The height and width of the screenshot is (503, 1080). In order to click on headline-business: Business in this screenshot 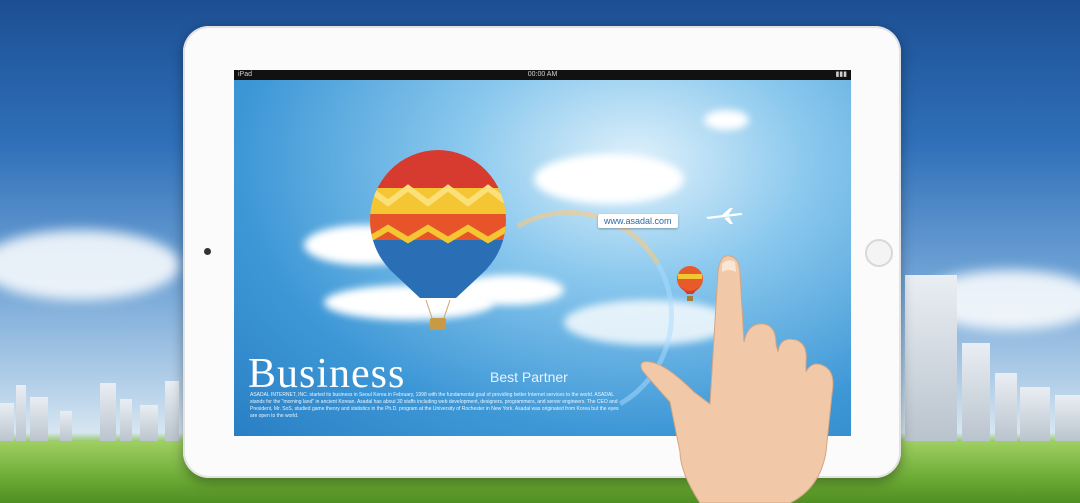, I will do `click(327, 374)`.